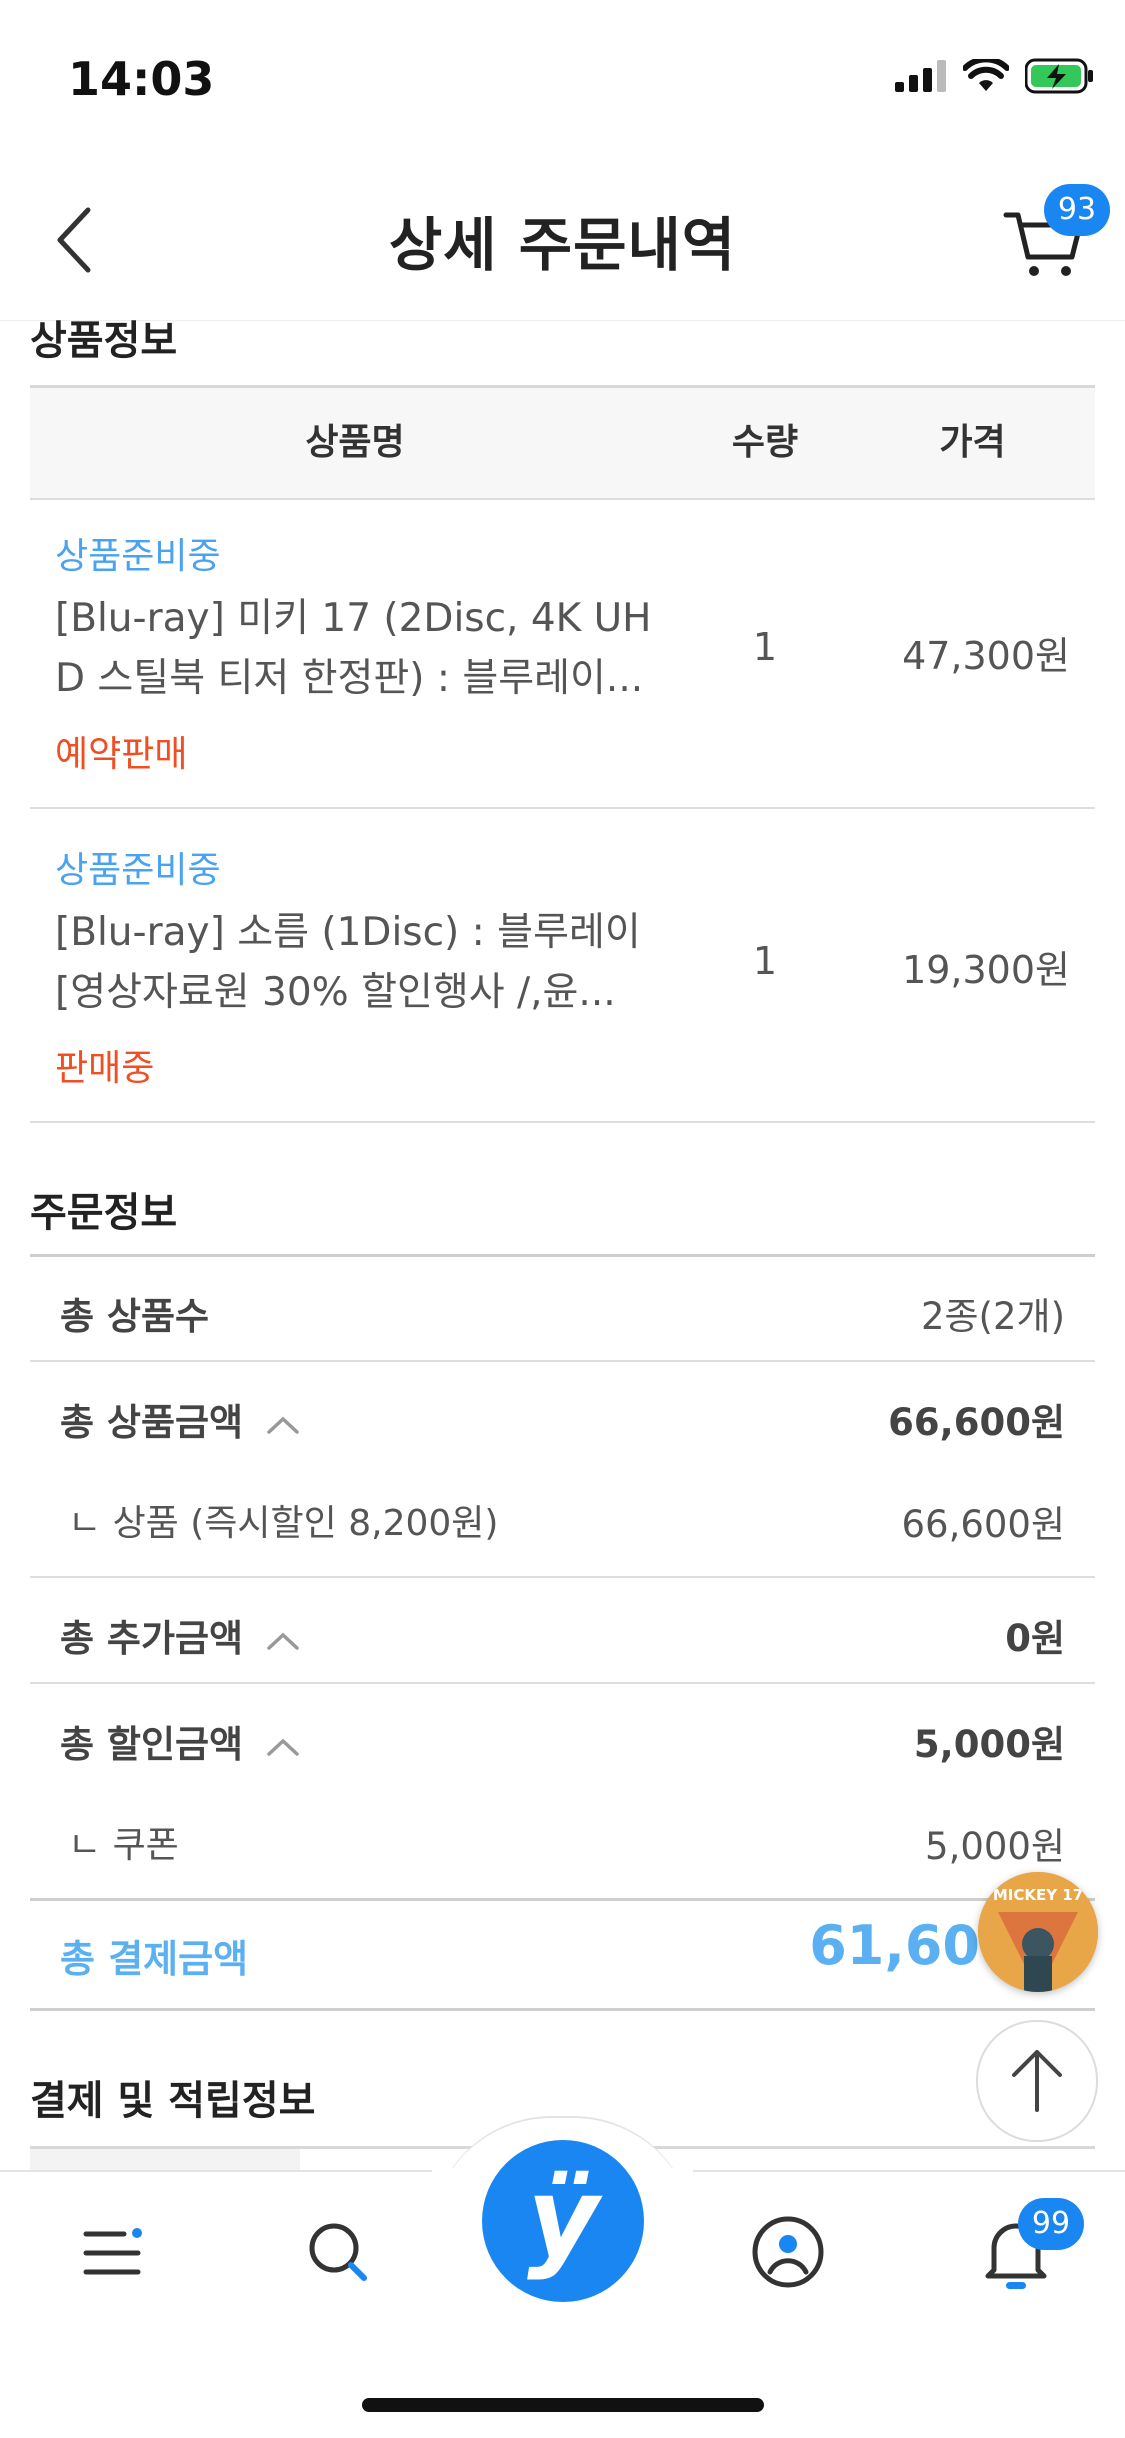  What do you see at coordinates (989, 1744) in the screenshot?
I see `total-discount-value: 5,000원` at bounding box center [989, 1744].